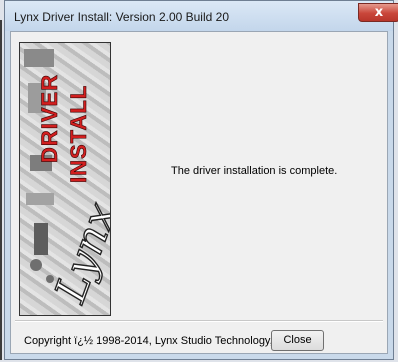 This screenshot has width=398, height=362. I want to click on close-button: Close, so click(297, 340).